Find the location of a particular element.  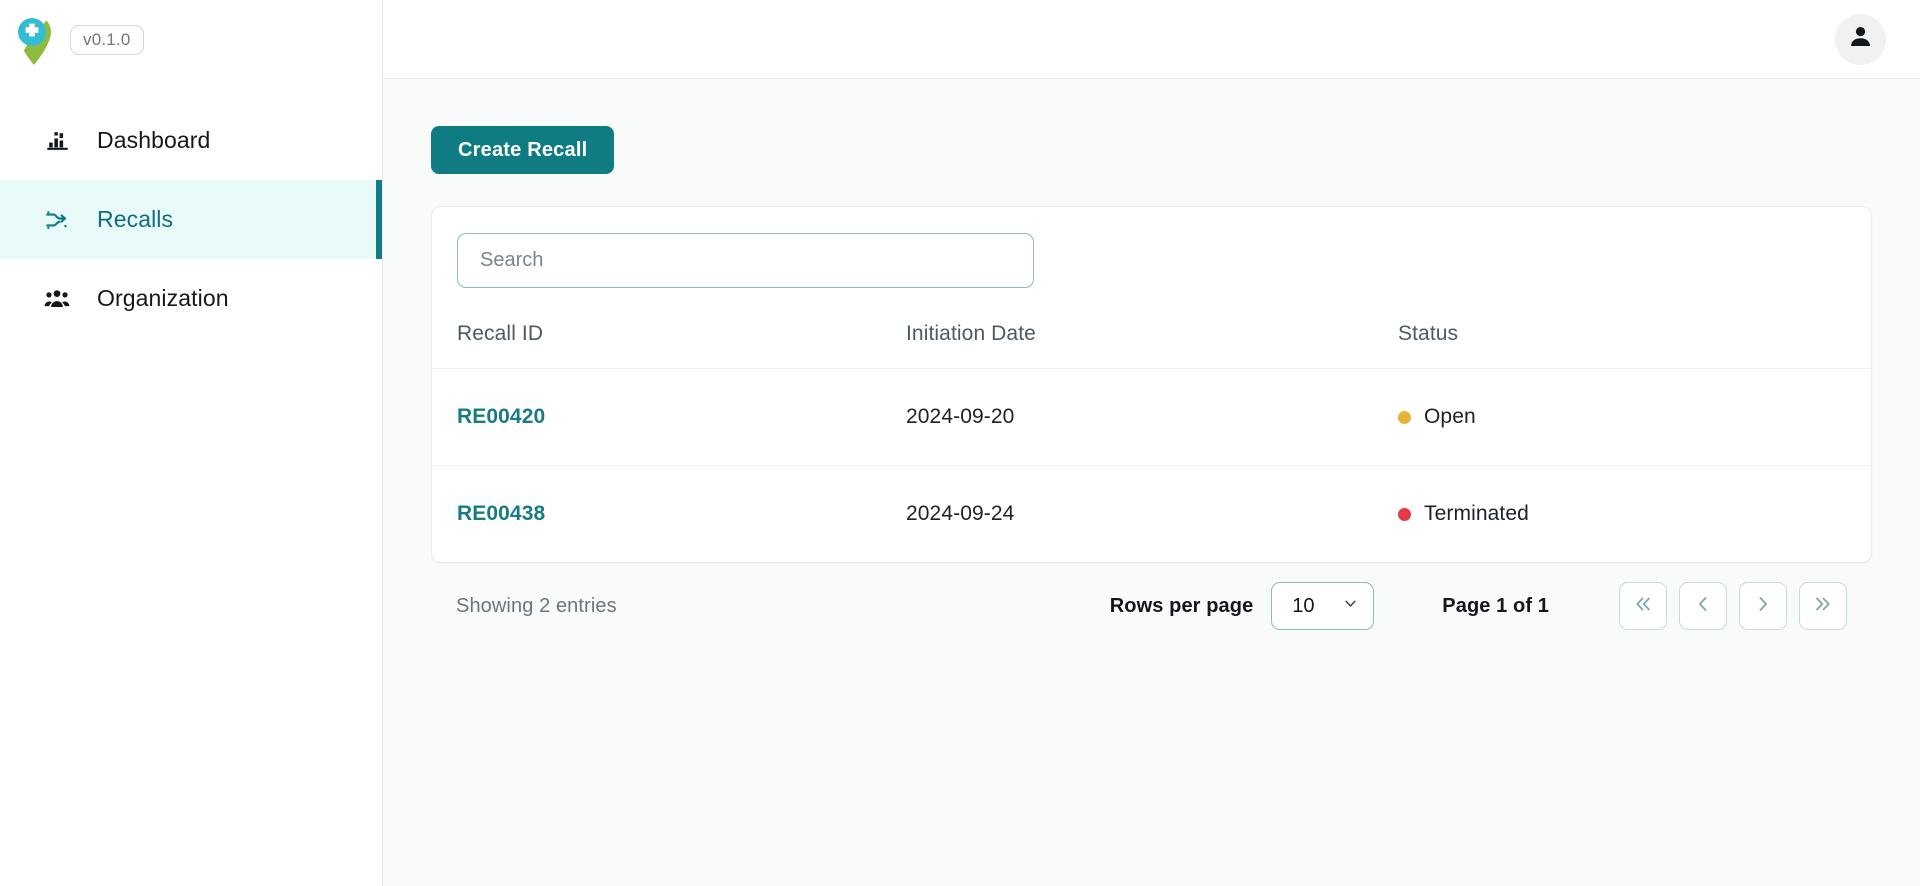

bar-chart-icon is located at coordinates (57, 141).